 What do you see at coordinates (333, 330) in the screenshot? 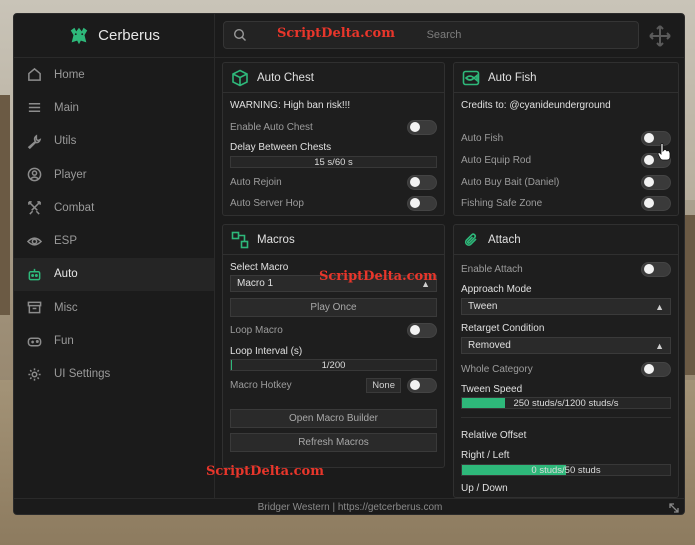
I see `loop-macro-row: Loop Macro` at bounding box center [333, 330].